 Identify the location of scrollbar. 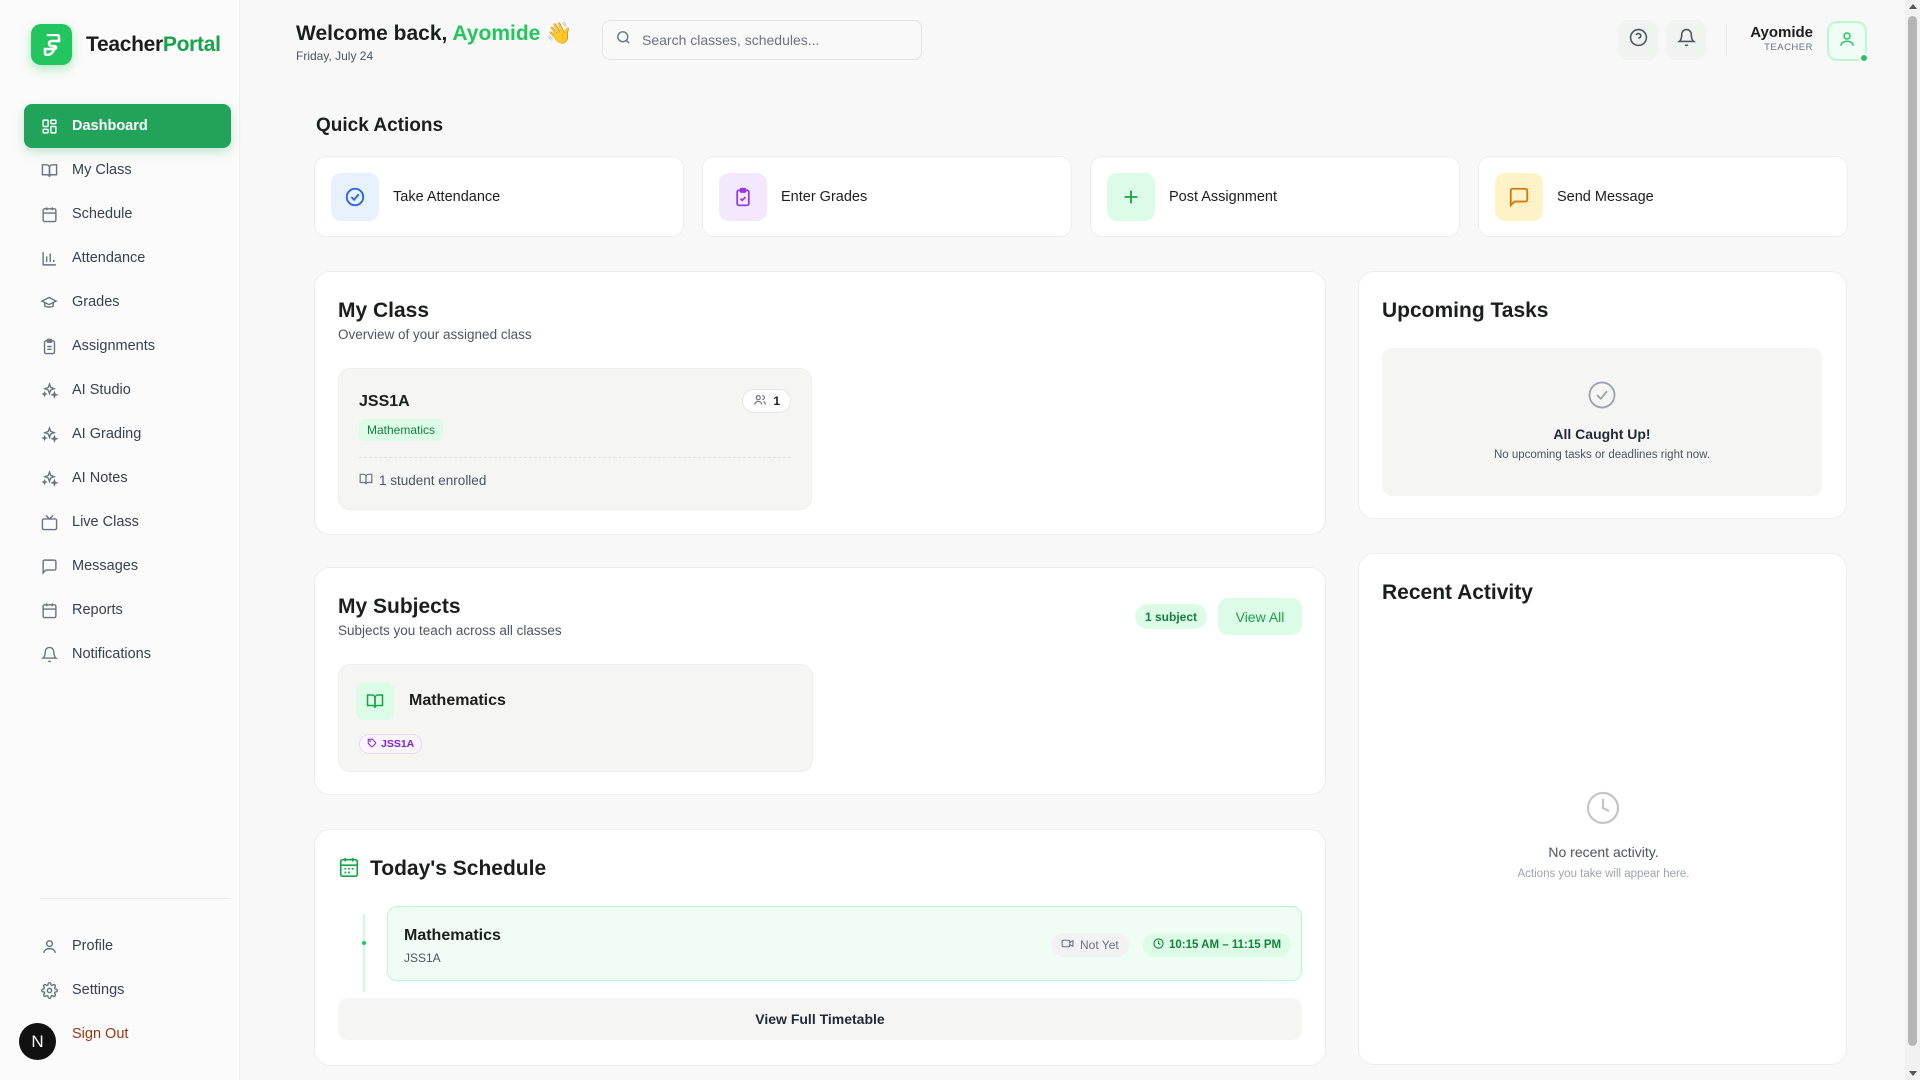
(1912, 540).